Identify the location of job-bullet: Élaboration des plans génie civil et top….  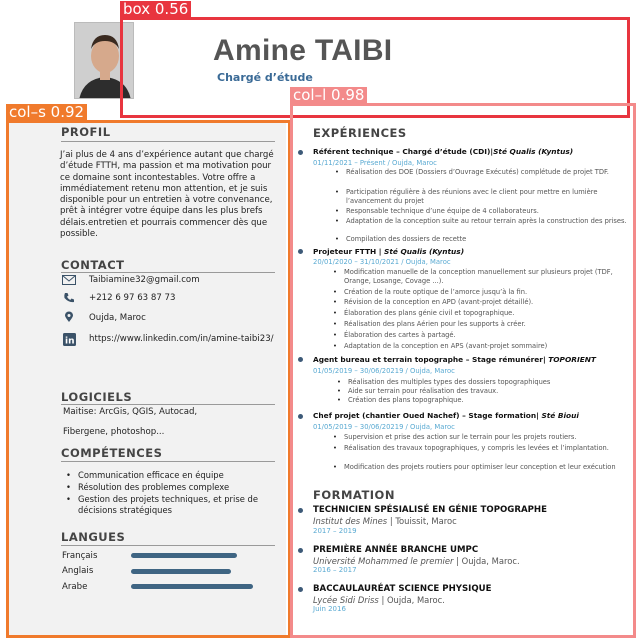
(481, 313).